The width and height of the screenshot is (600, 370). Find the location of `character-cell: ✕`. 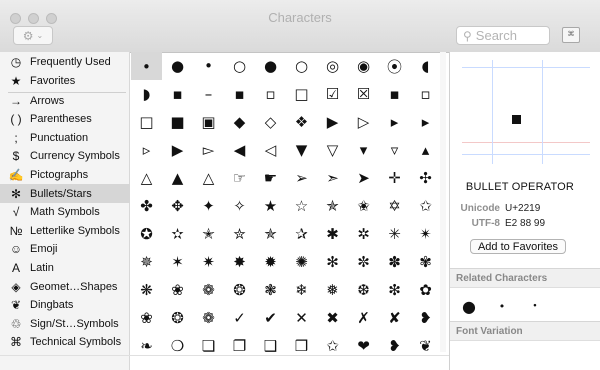

character-cell: ✕ is located at coordinates (301, 318).